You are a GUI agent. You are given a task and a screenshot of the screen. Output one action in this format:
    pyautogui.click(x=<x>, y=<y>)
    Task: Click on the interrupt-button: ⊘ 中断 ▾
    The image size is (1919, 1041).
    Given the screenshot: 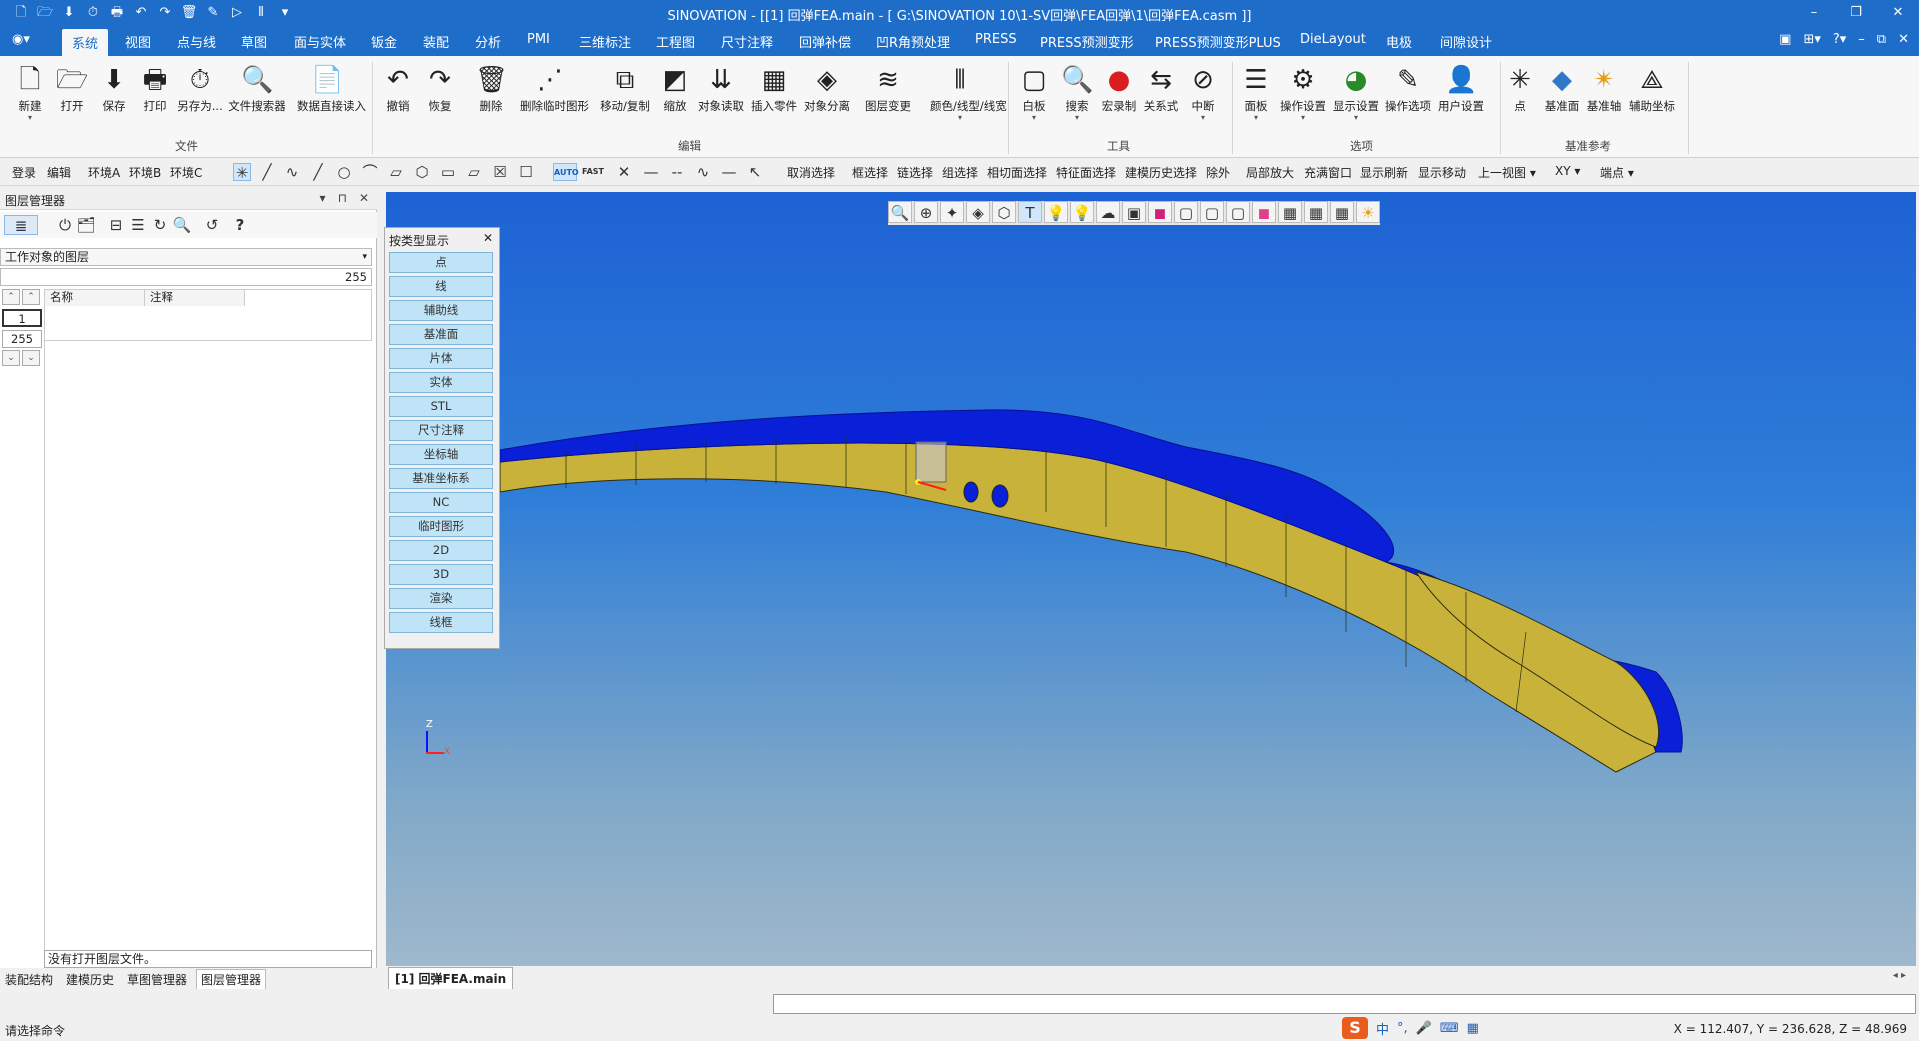 What is the action you would take?
    pyautogui.click(x=1203, y=93)
    